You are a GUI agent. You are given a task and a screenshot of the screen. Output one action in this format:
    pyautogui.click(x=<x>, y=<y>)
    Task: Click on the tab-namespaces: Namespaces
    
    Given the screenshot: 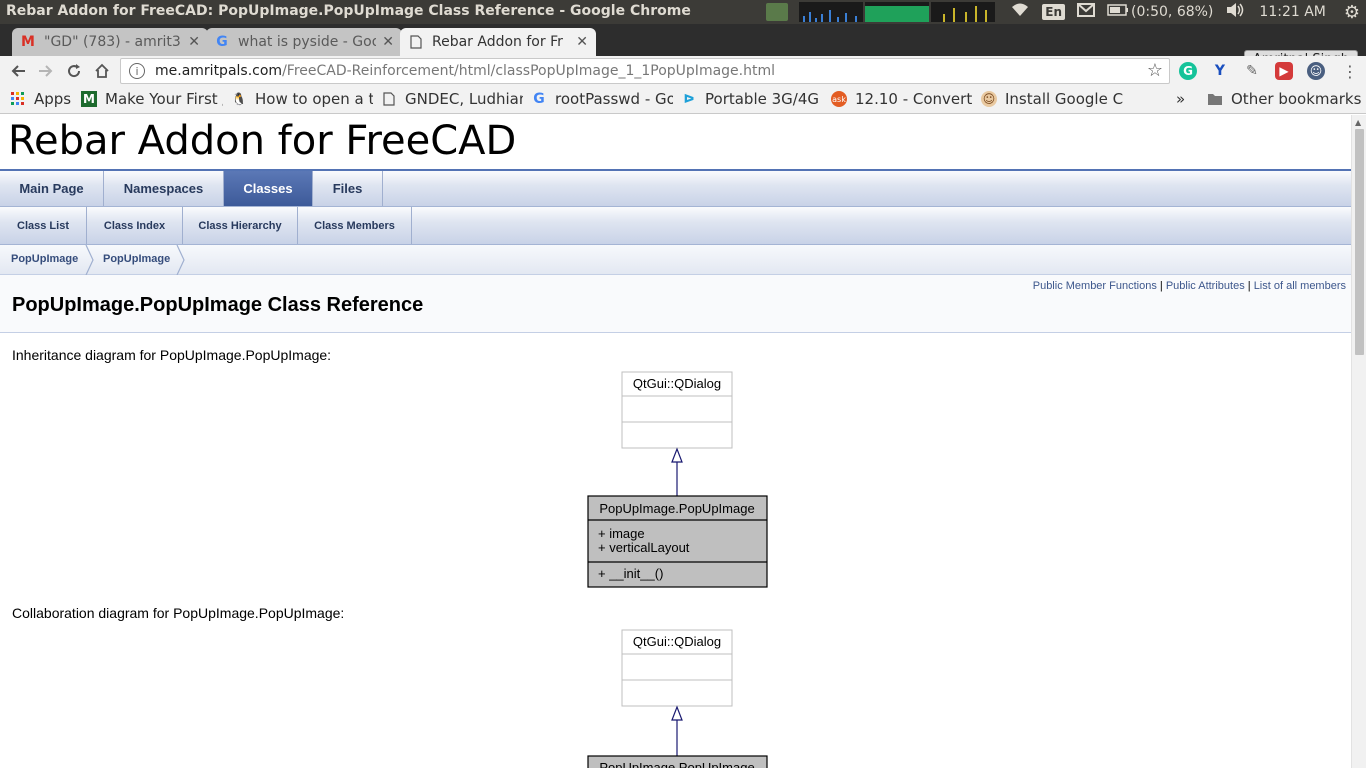 What is the action you would take?
    pyautogui.click(x=164, y=188)
    